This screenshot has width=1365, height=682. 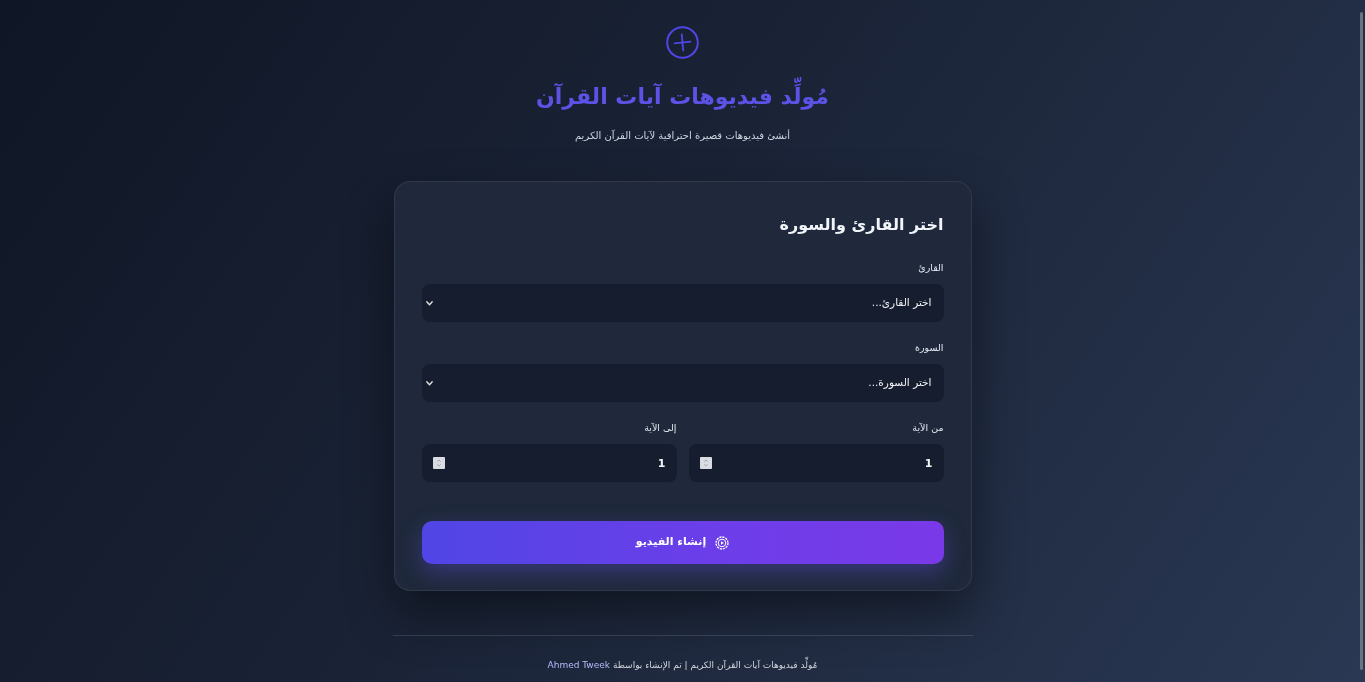 What do you see at coordinates (578, 665) in the screenshot?
I see `author-link: Ahmed Tweek` at bounding box center [578, 665].